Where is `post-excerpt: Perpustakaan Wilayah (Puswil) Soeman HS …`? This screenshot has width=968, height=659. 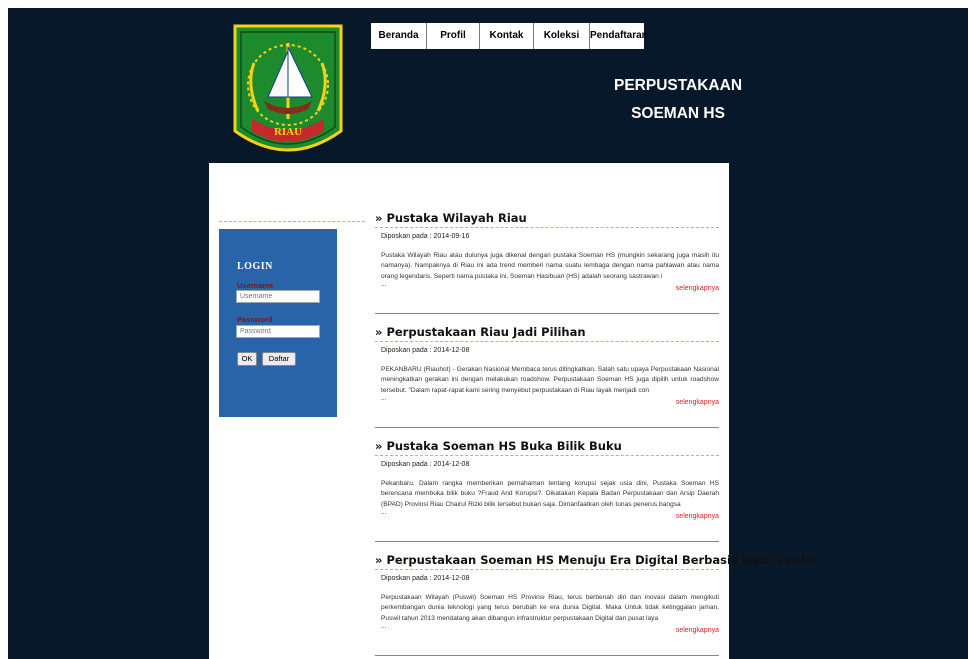 post-excerpt: Perpustakaan Wilayah (Puswil) Soeman HS … is located at coordinates (550, 608).